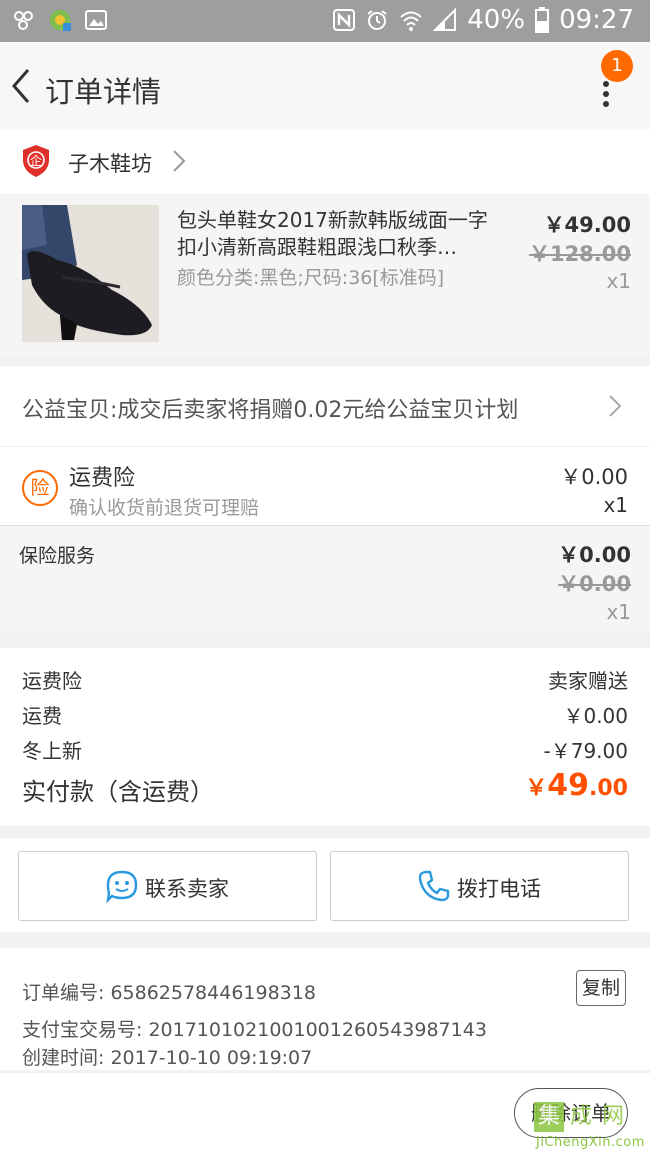 This screenshot has height=1156, width=650. Describe the element at coordinates (42, 716) in the screenshot. I see `summary-label: 运费` at that location.